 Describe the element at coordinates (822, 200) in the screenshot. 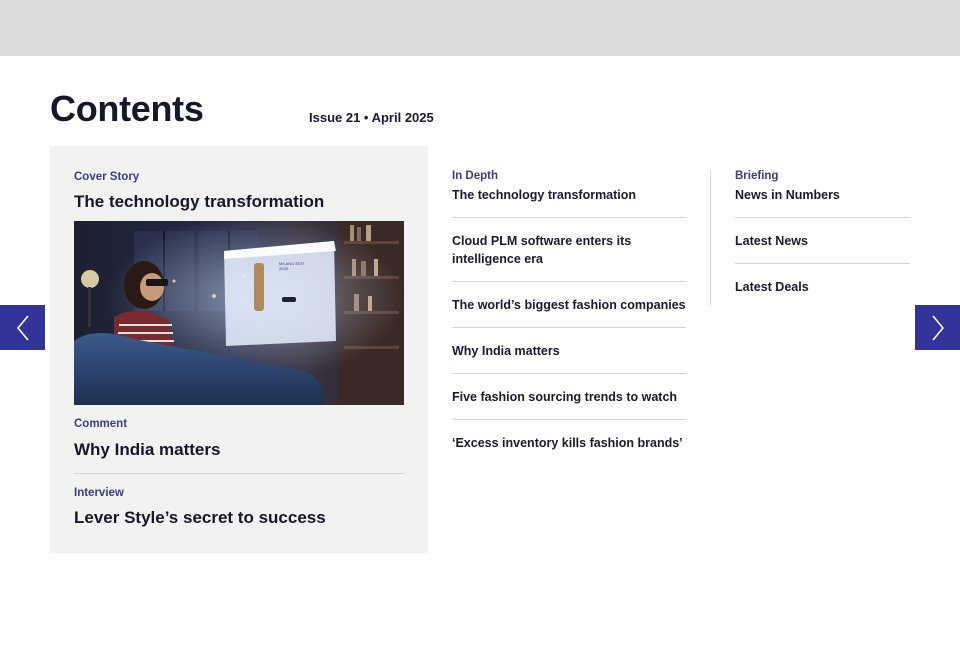

I see `briefing-item: News in Numbers` at that location.